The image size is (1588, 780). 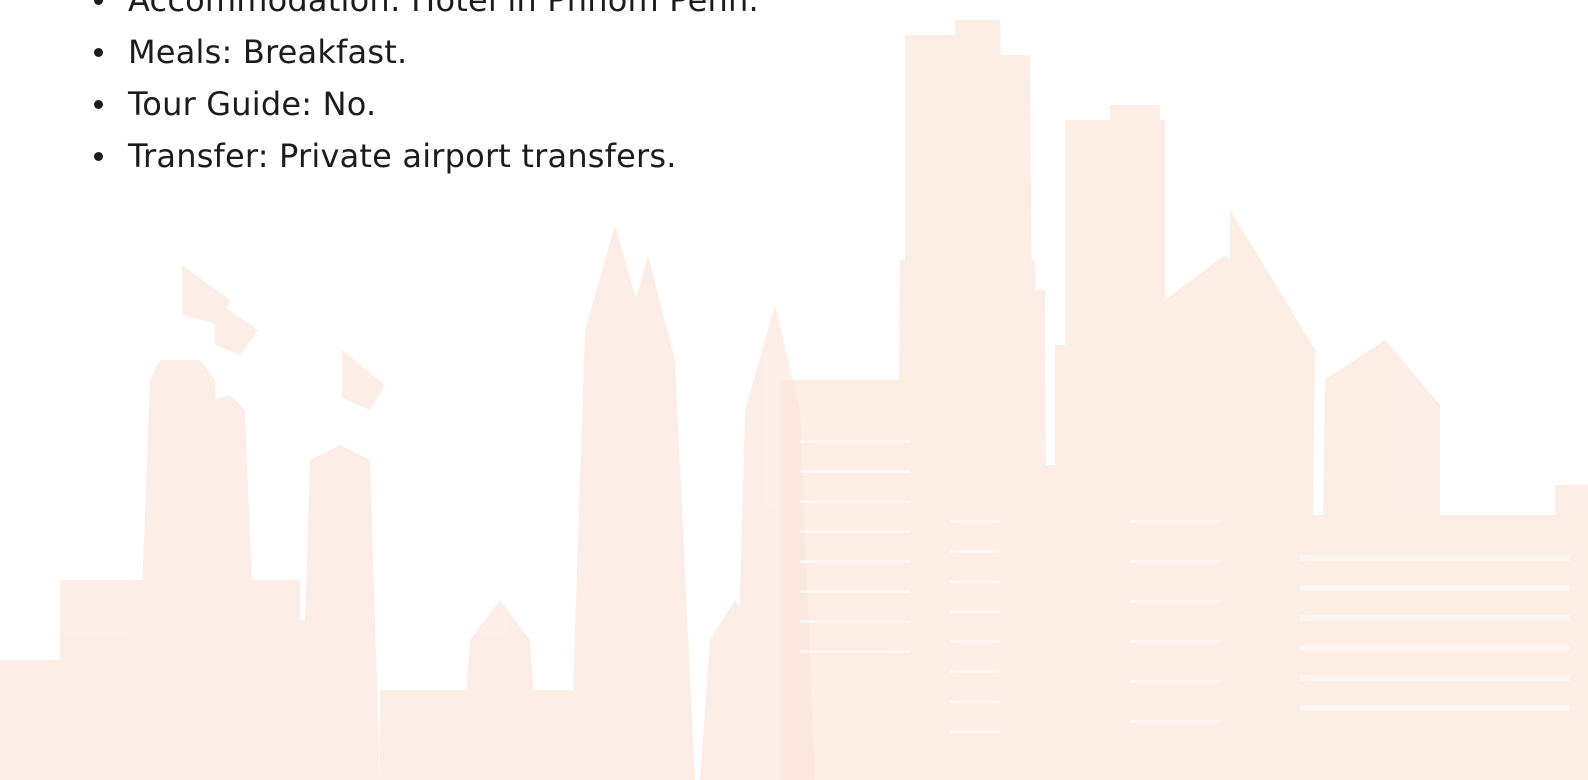 I want to click on list-item: Tour Guide: No., so click(x=426, y=104).